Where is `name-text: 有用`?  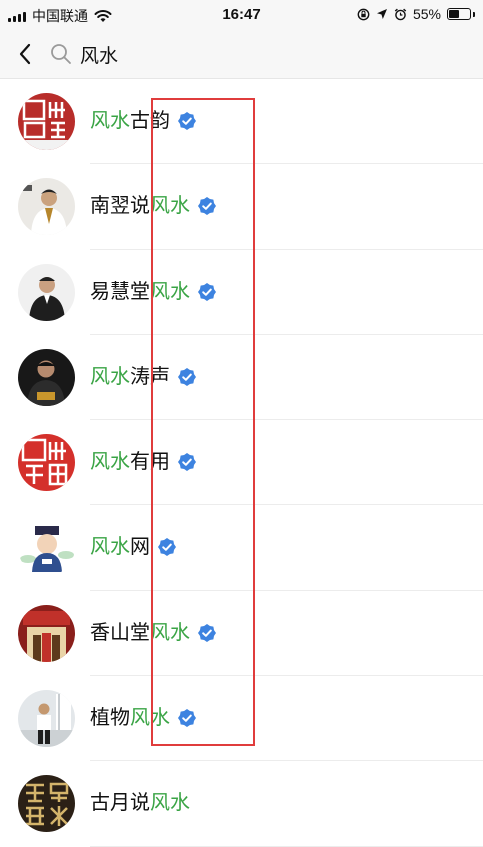
name-text: 有用 is located at coordinates (150, 462).